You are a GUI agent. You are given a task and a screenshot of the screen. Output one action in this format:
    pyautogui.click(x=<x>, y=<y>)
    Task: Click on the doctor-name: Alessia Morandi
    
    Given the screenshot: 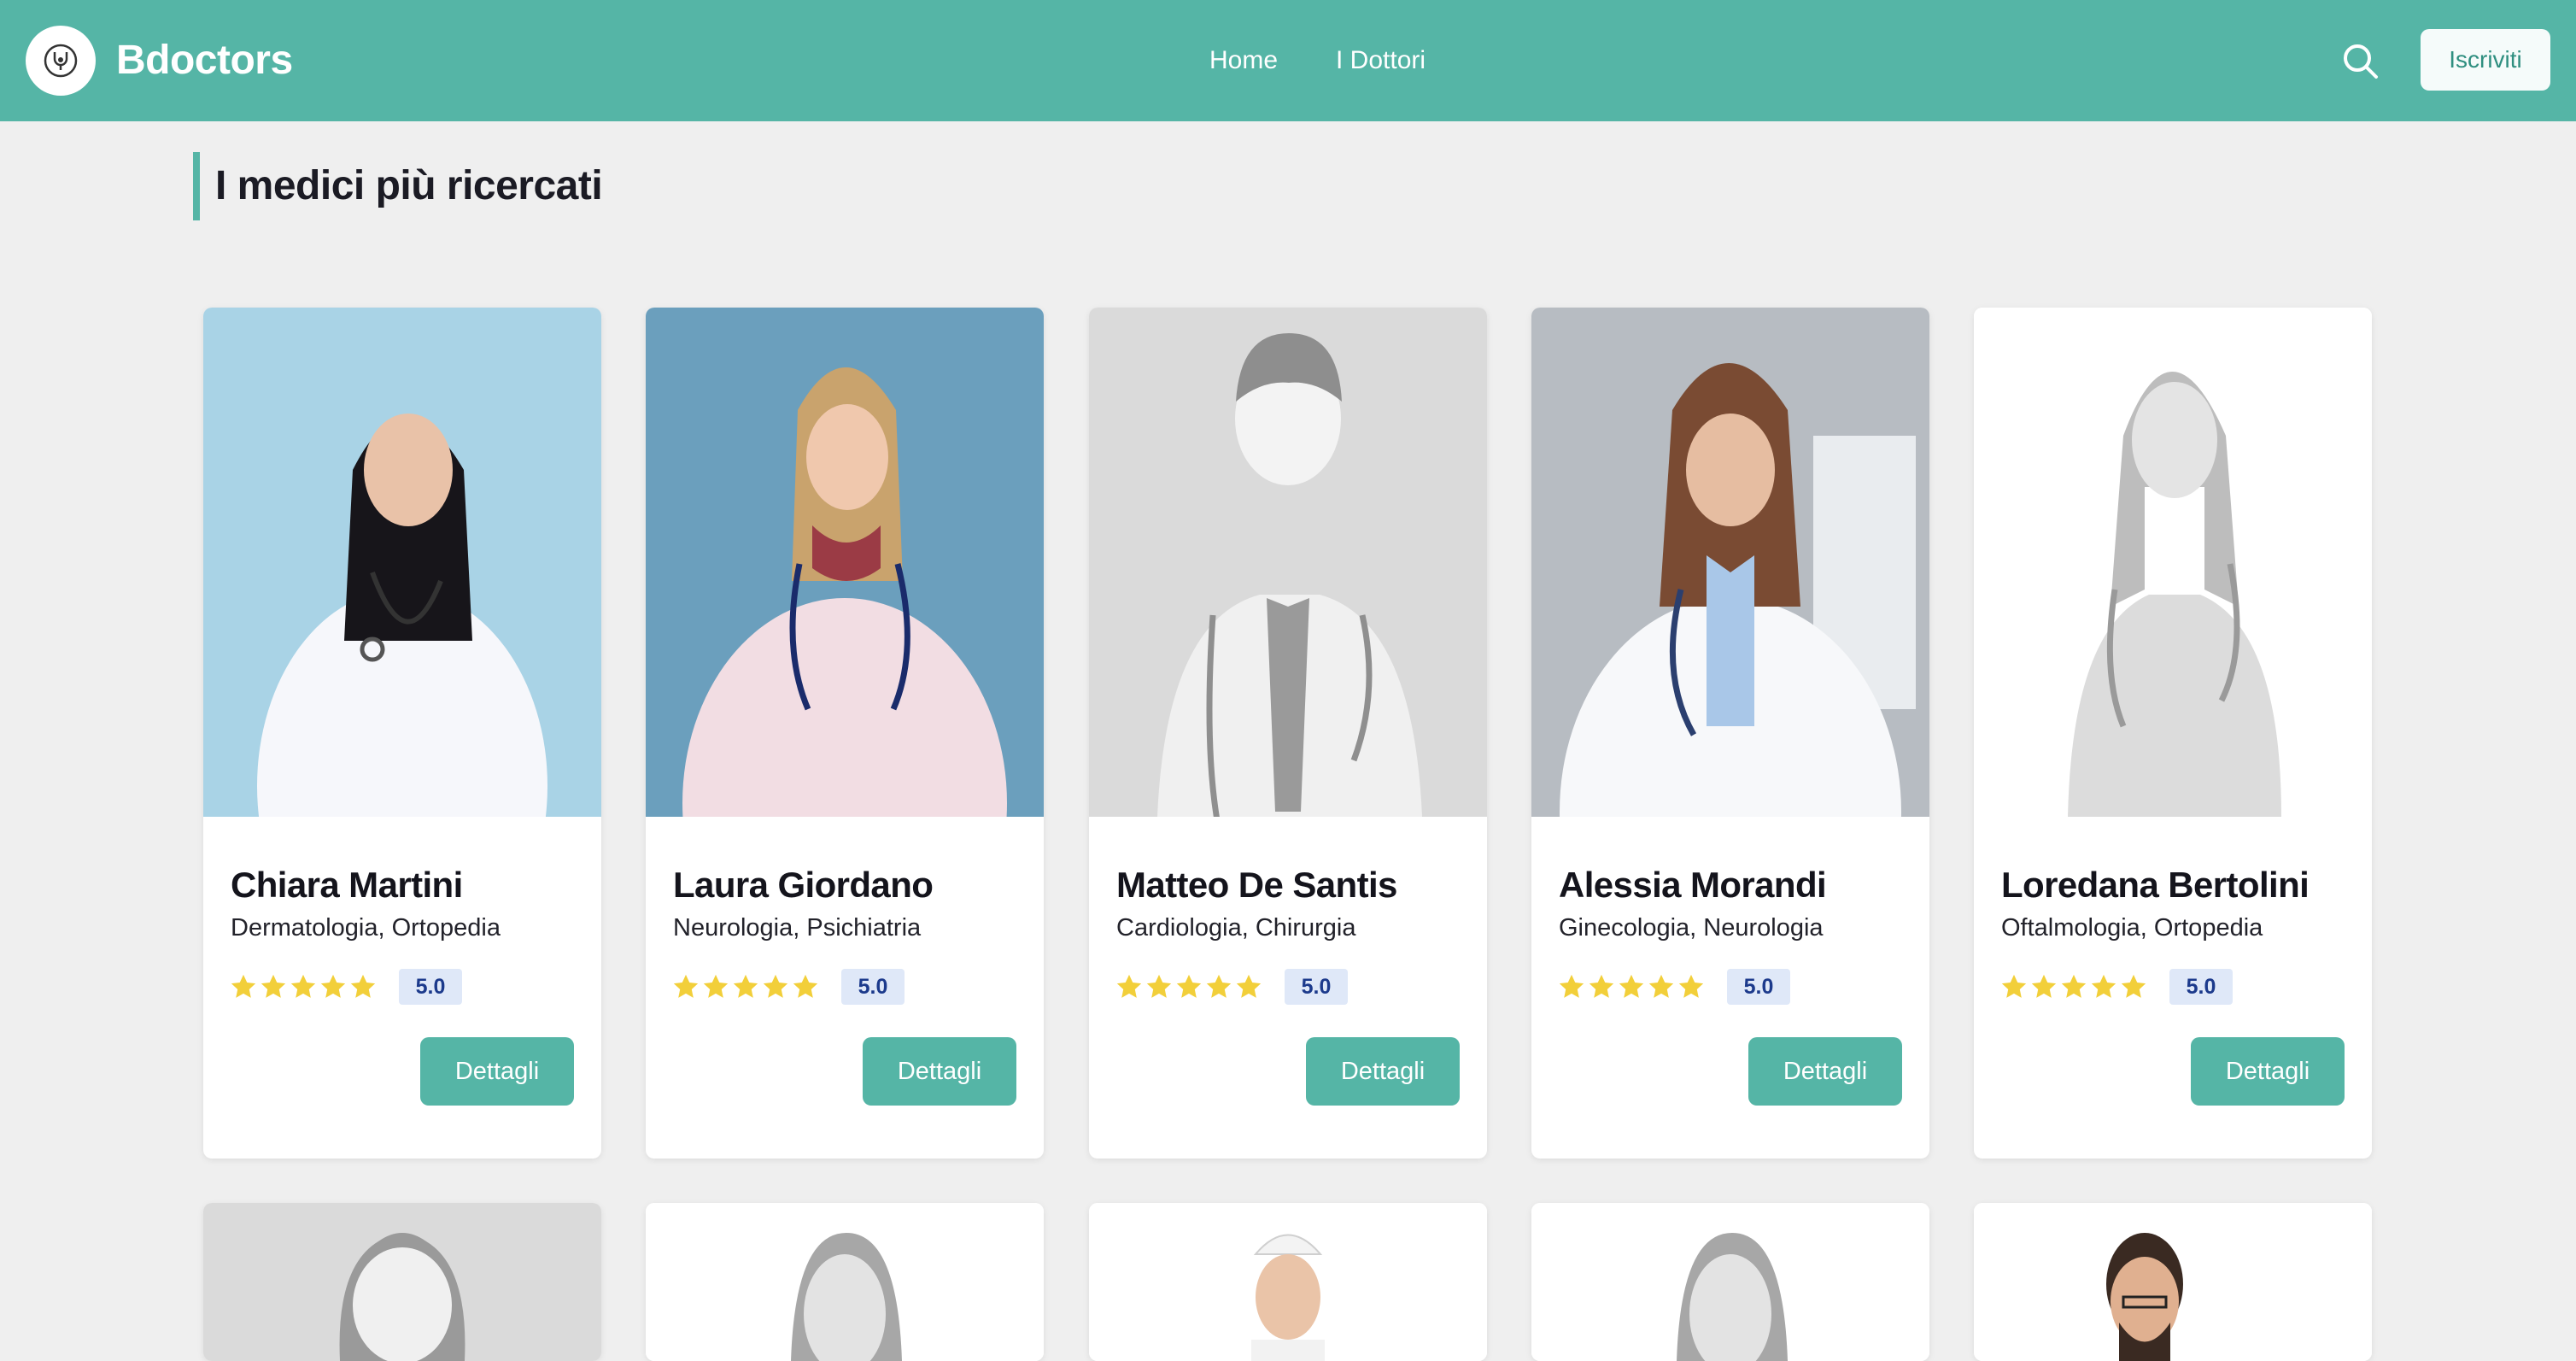 What is the action you would take?
    pyautogui.click(x=1693, y=885)
    